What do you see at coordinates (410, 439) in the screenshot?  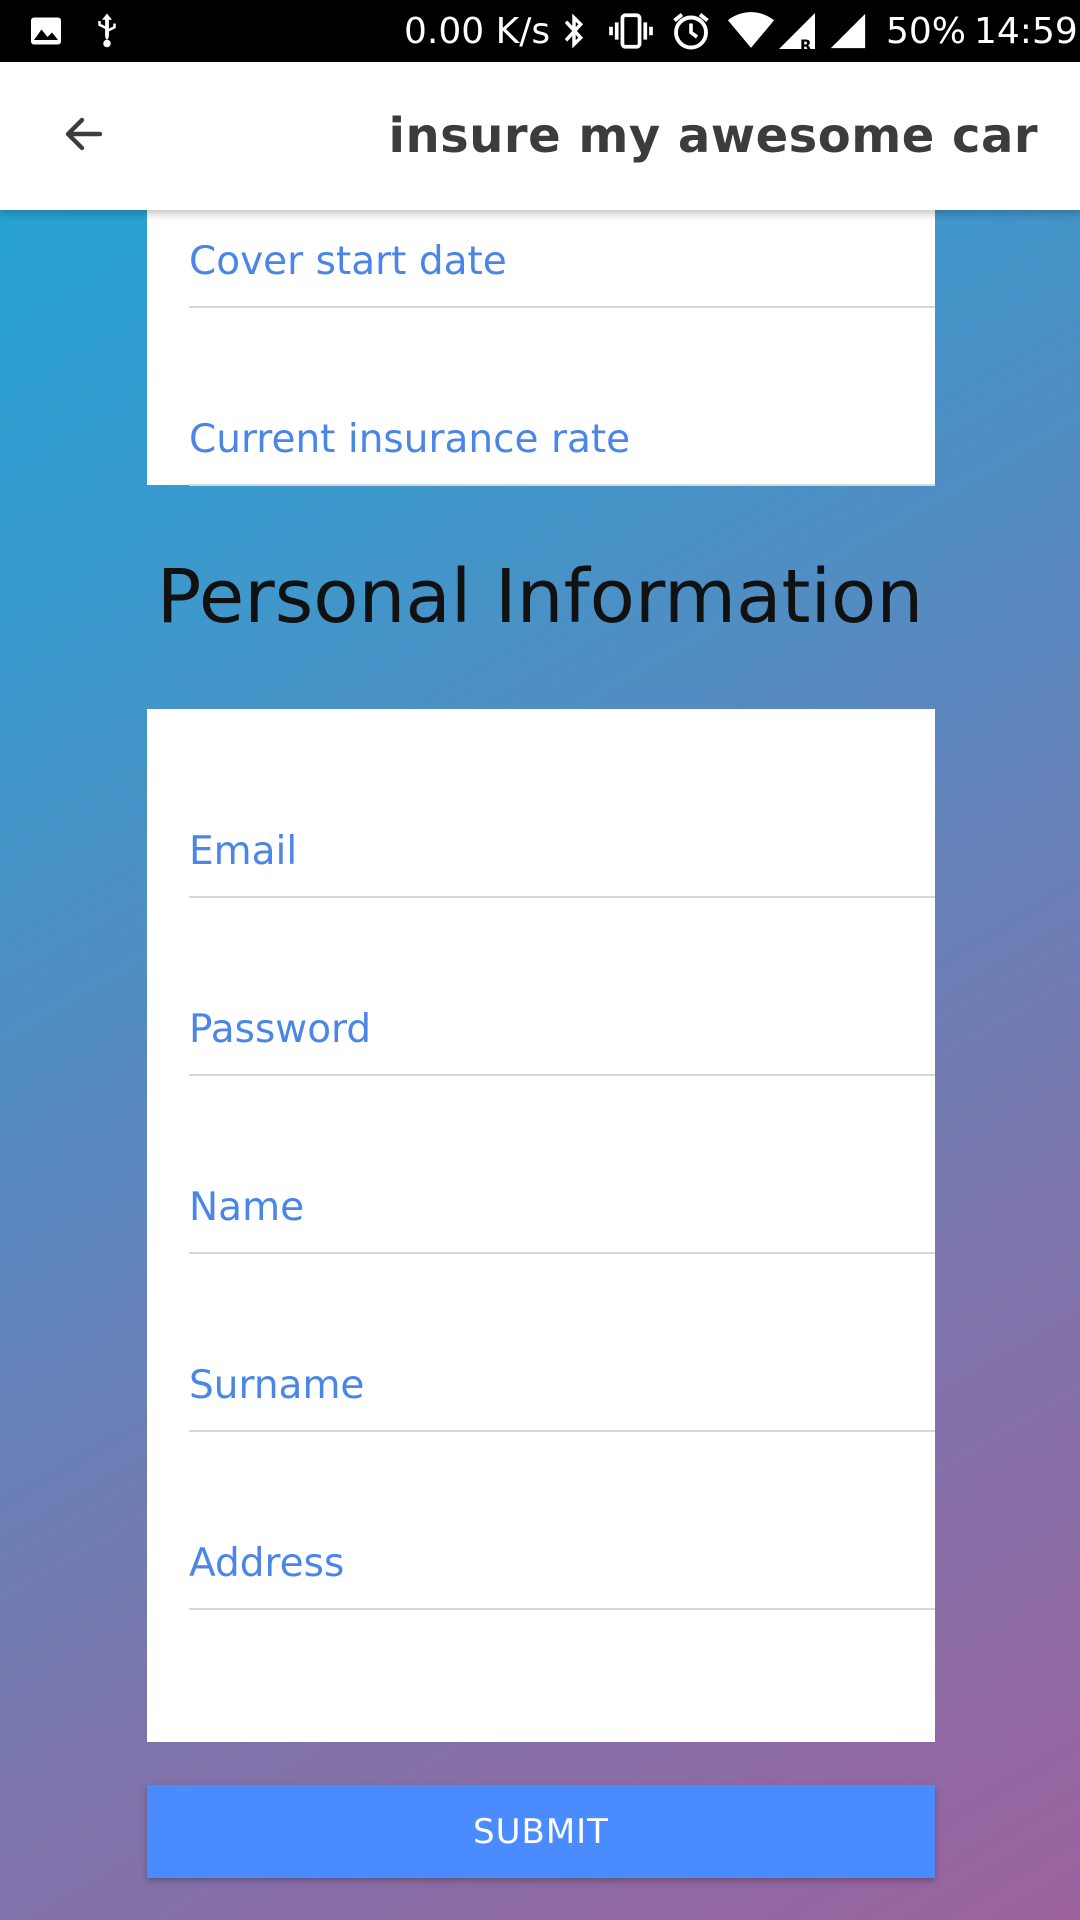 I see `field-label: Current insurance rate` at bounding box center [410, 439].